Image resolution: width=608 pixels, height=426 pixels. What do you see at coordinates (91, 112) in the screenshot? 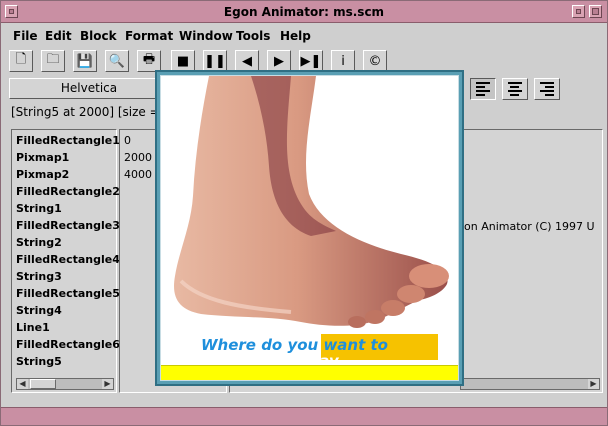
I see `status-line: [String5 at 2000] [size = 3` at bounding box center [91, 112].